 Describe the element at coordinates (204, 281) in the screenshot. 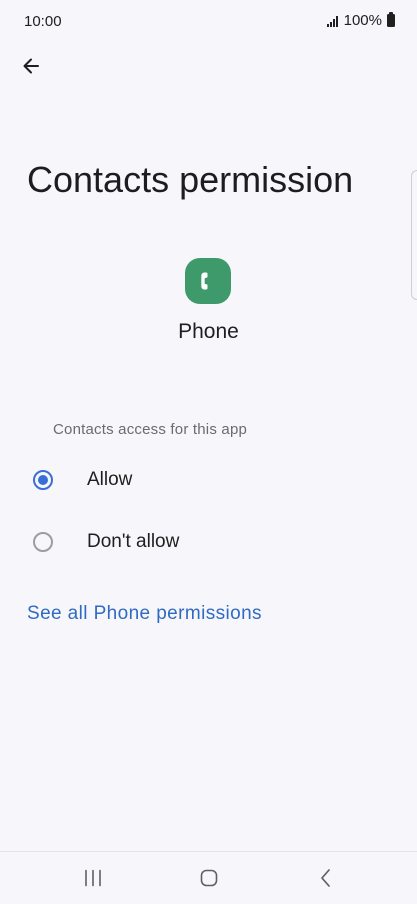

I see `phone-icon` at that location.